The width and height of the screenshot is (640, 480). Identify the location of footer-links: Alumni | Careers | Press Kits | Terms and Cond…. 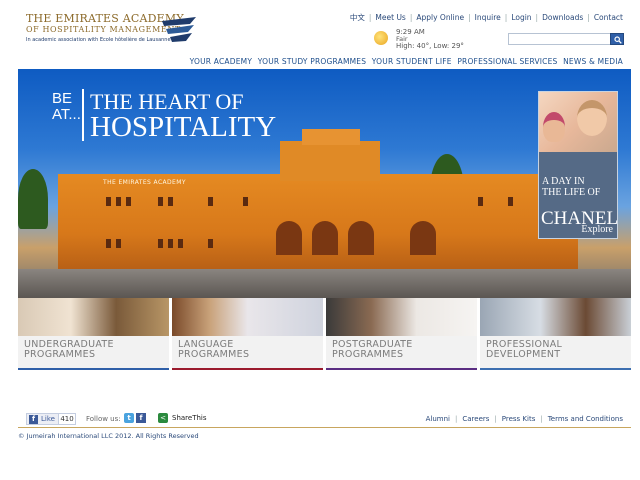
(524, 419).